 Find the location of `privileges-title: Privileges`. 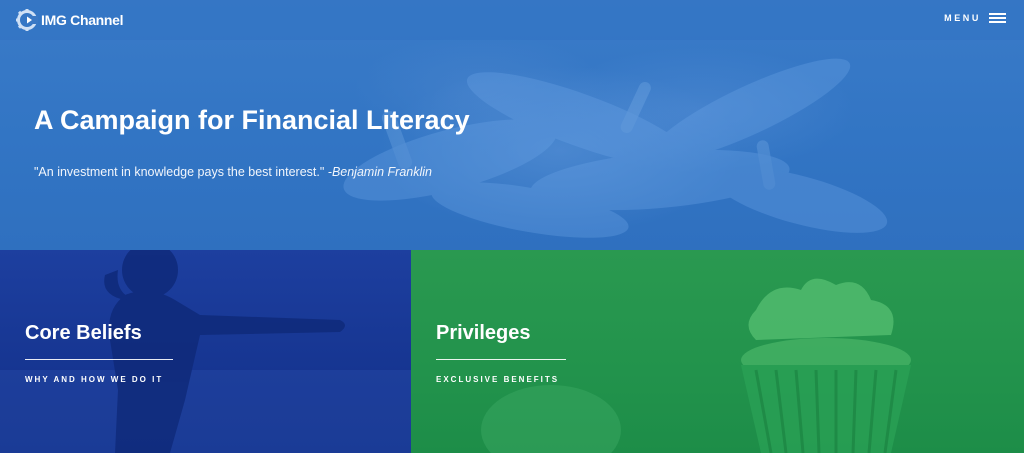

privileges-title: Privileges is located at coordinates (483, 333).